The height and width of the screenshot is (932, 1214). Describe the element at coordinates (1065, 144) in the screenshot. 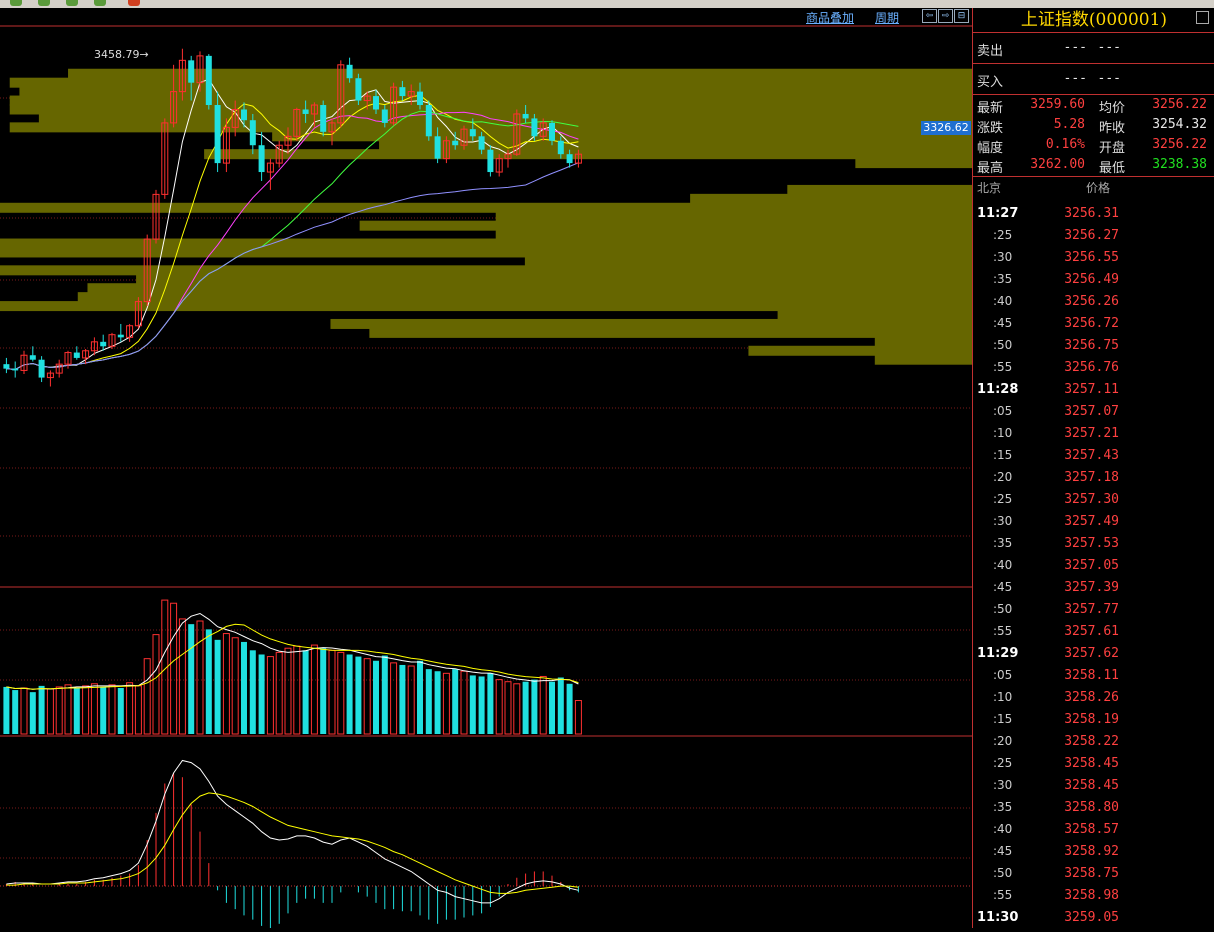

I see `quote-value: 0.16%` at that location.